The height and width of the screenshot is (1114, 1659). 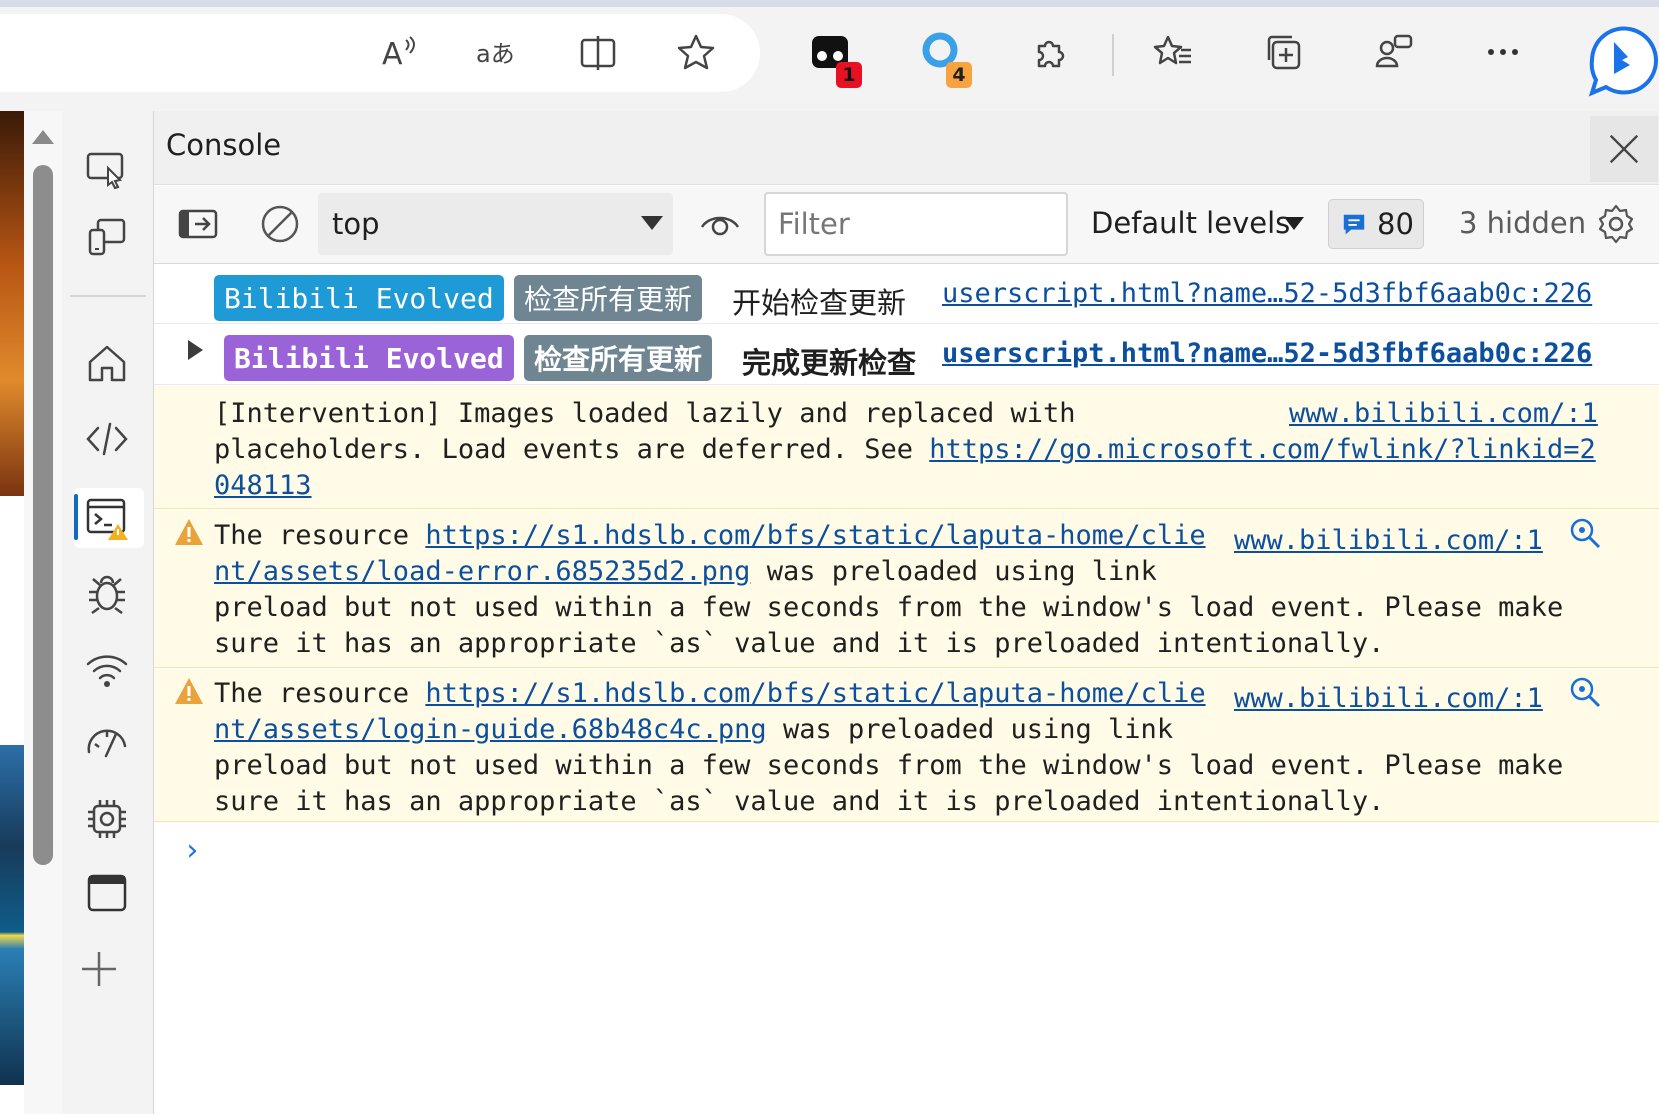 I want to click on live-expression-eye-icon, so click(x=720, y=224).